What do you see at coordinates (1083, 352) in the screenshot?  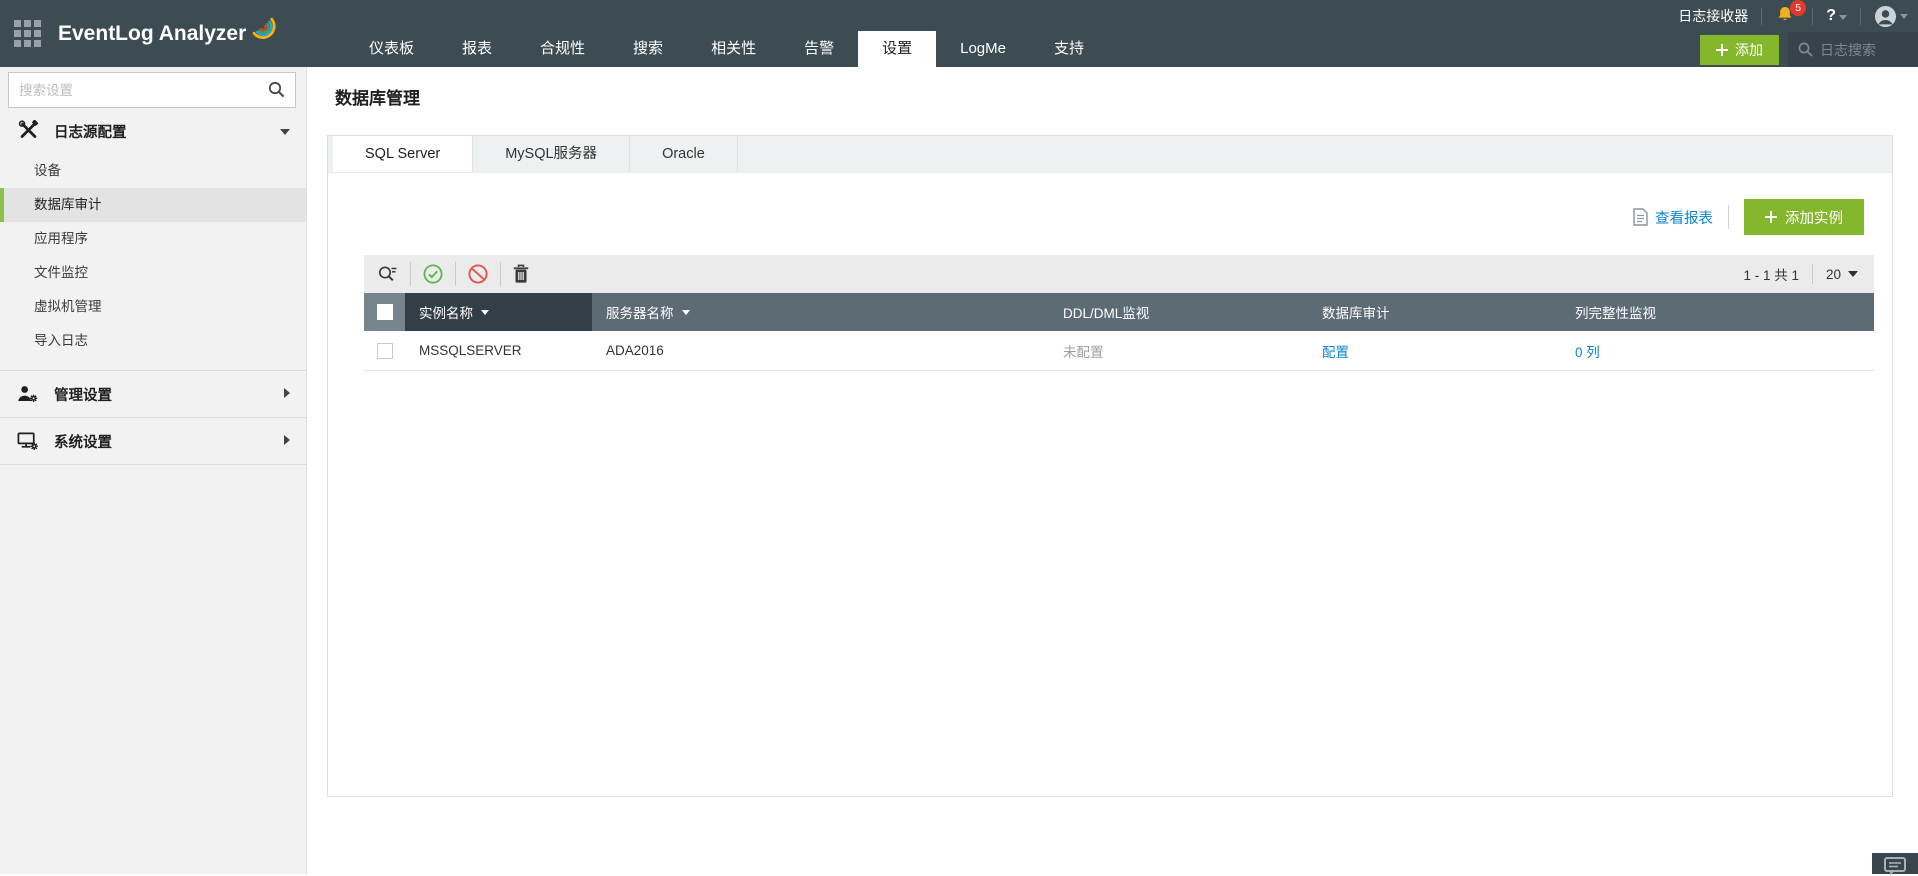 I see `cell-ddl-dml-status: 未配置` at bounding box center [1083, 352].